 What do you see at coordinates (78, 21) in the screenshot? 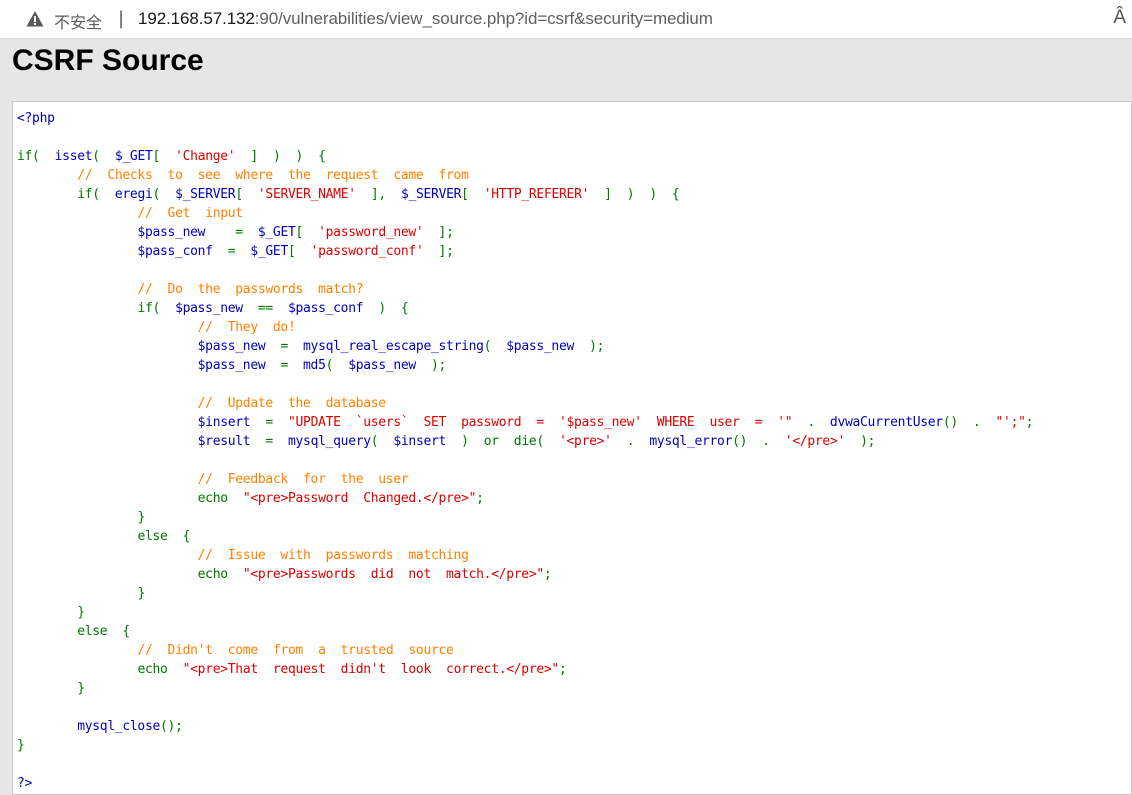
I see `security-status-label: 不安全` at bounding box center [78, 21].